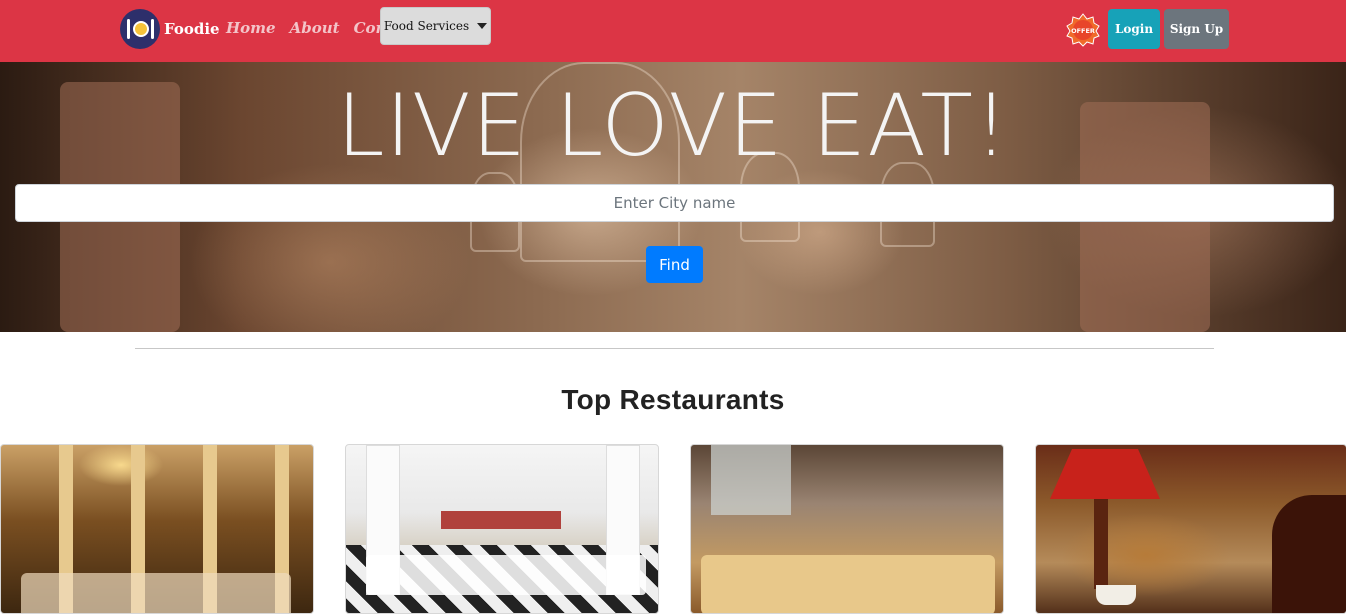  I want to click on dropdown-label: Food Services, so click(426, 26).